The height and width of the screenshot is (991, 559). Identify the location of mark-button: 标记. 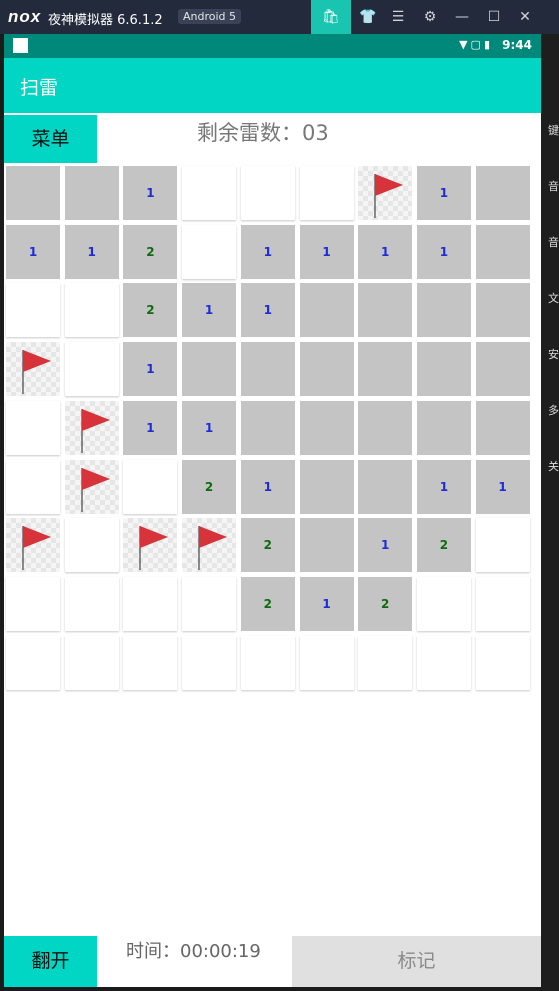
(416, 961).